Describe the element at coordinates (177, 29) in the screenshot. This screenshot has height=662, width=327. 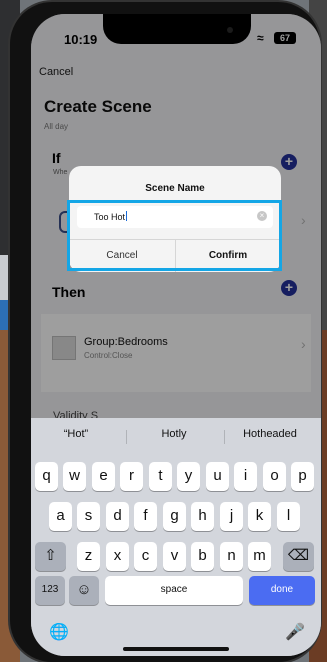
I see `dynamic-island` at that location.